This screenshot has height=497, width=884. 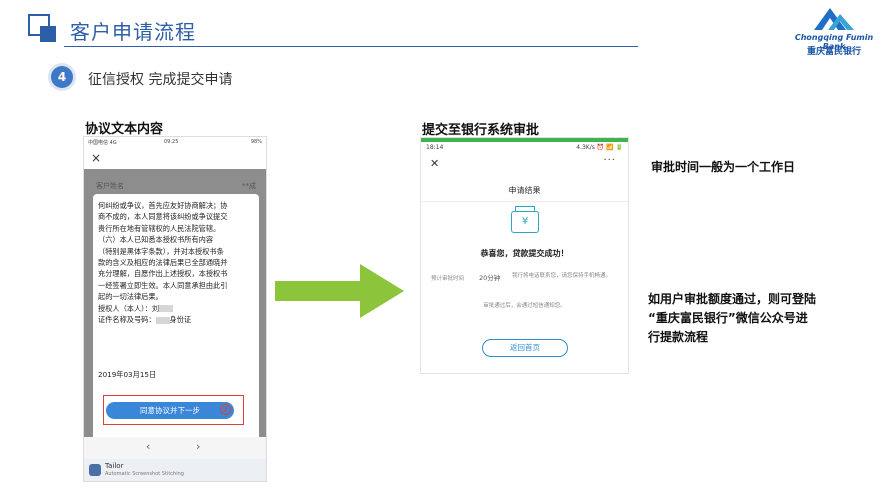 What do you see at coordinates (834, 19) in the screenshot?
I see `bank-logo-icon` at bounding box center [834, 19].